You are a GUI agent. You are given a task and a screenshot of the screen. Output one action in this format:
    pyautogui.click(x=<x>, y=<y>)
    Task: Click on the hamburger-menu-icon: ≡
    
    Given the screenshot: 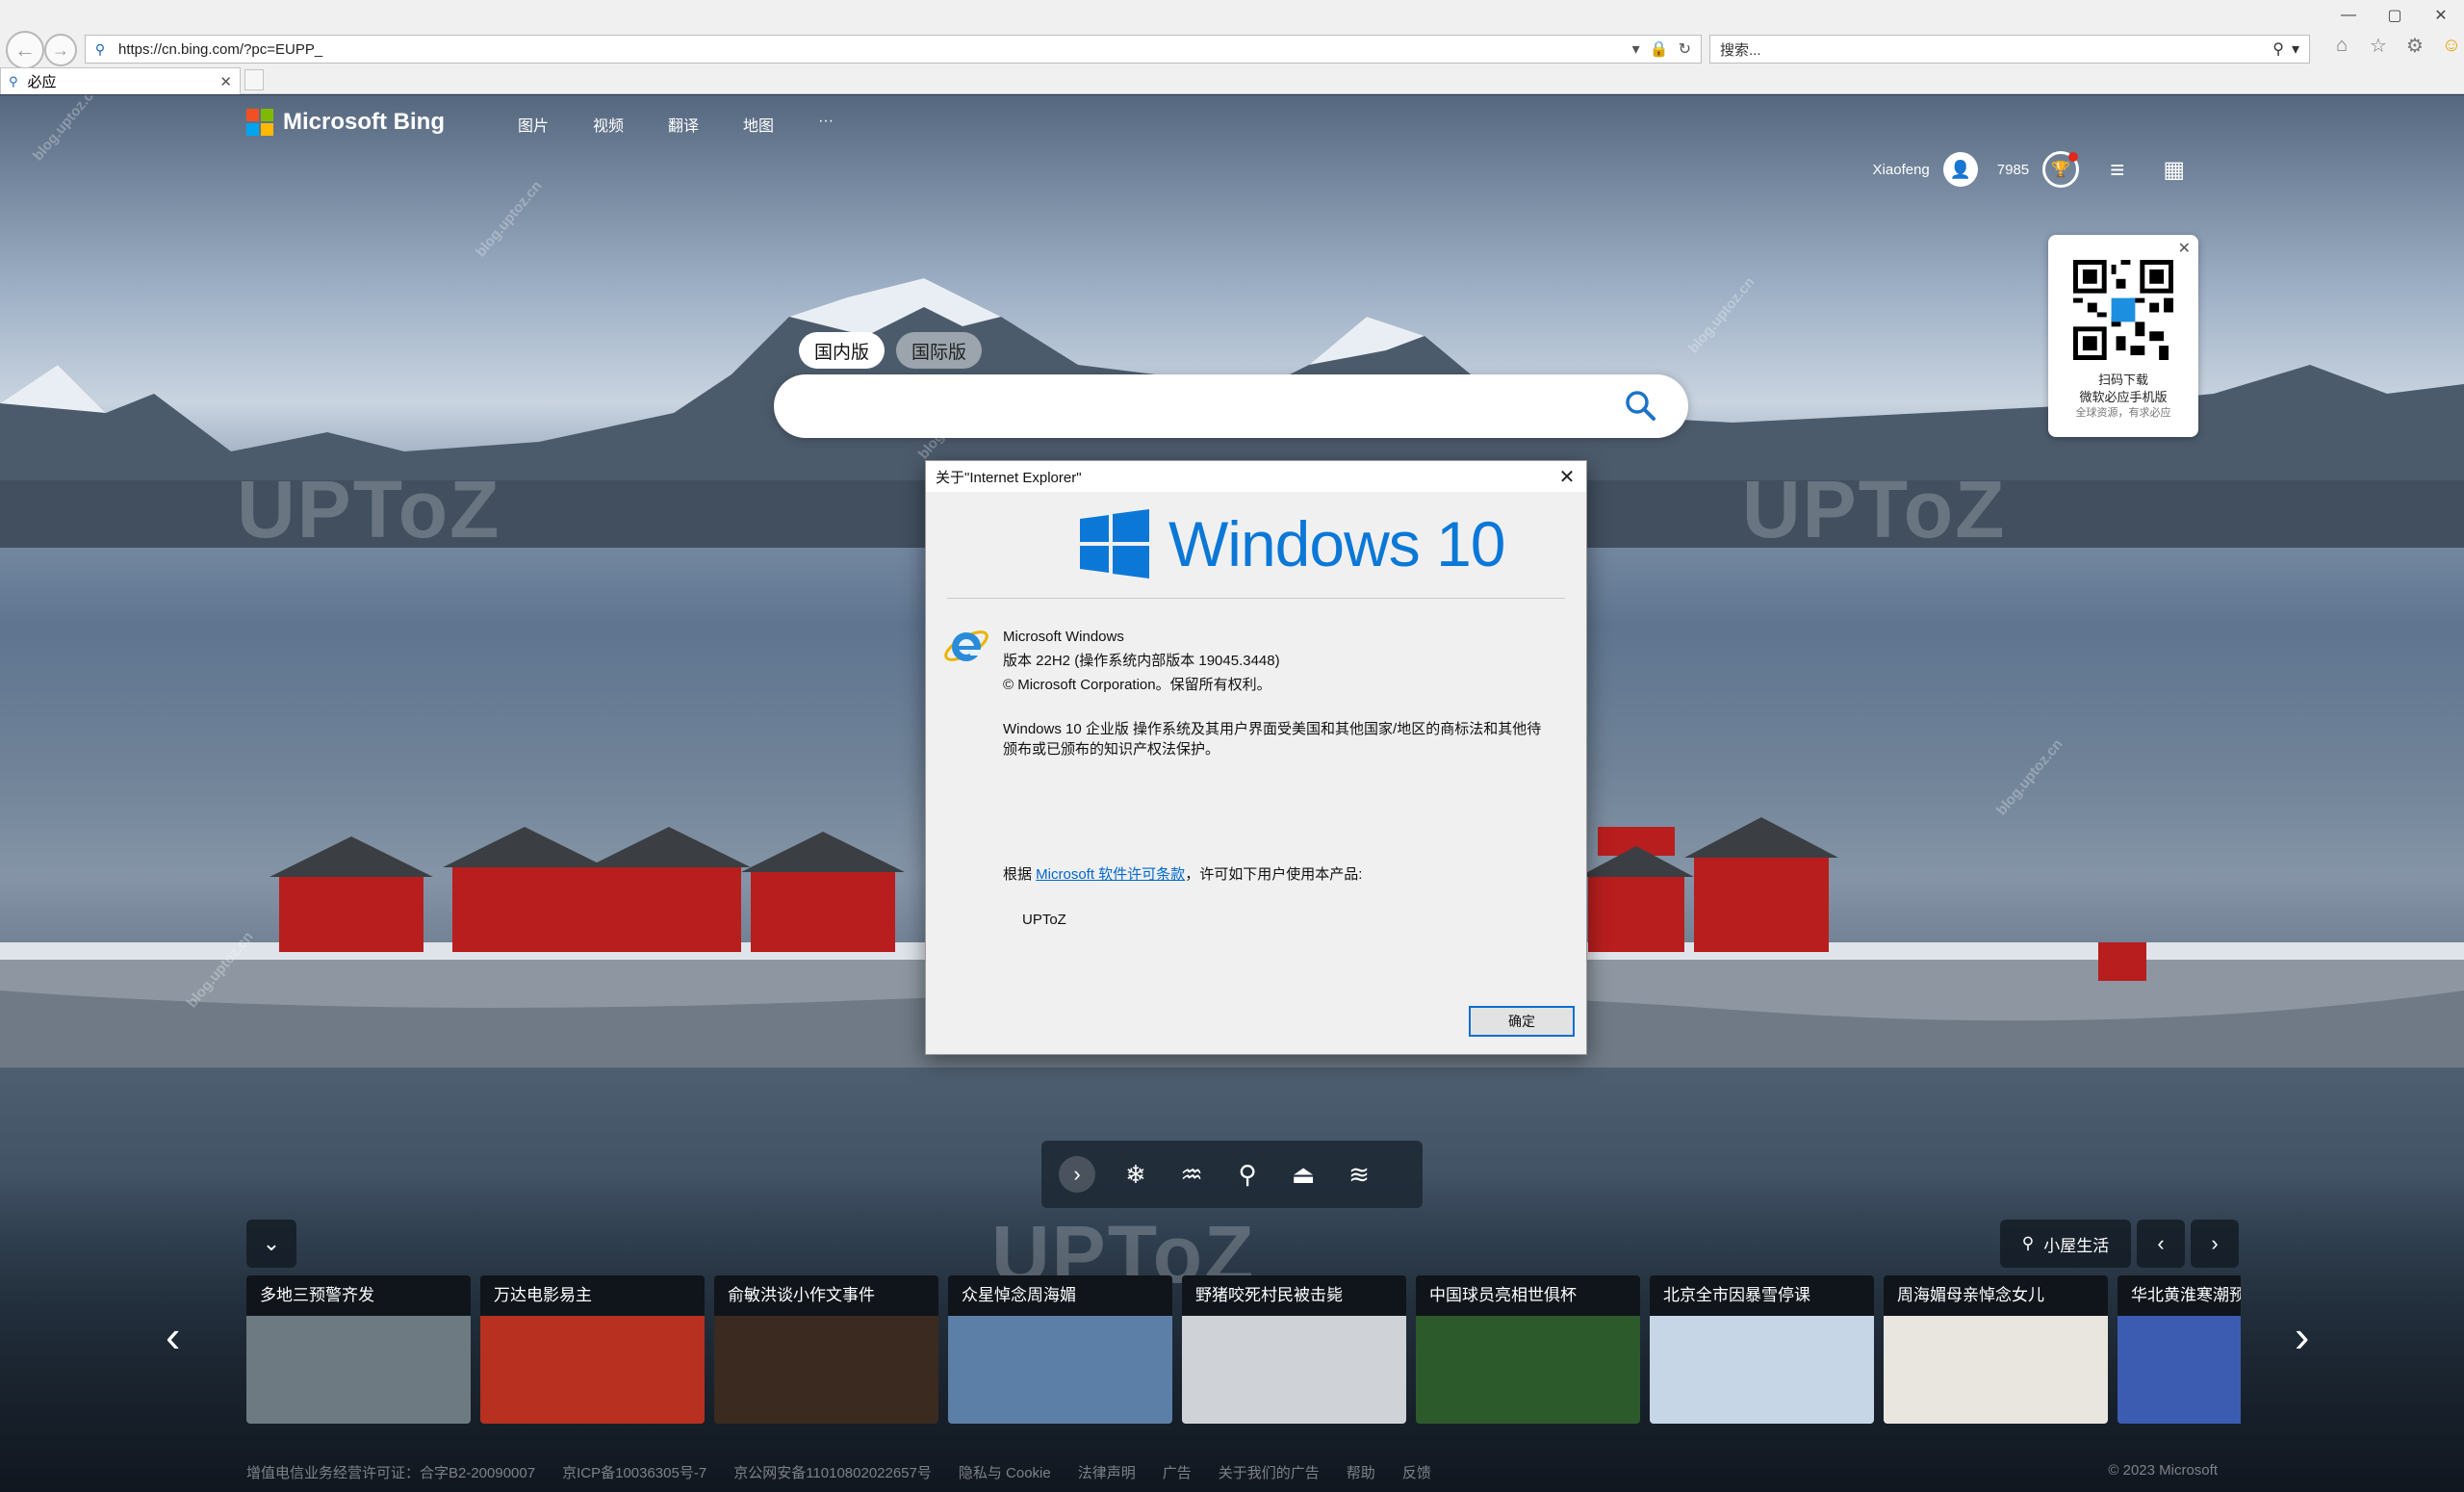 What is the action you would take?
    pyautogui.click(x=2117, y=170)
    